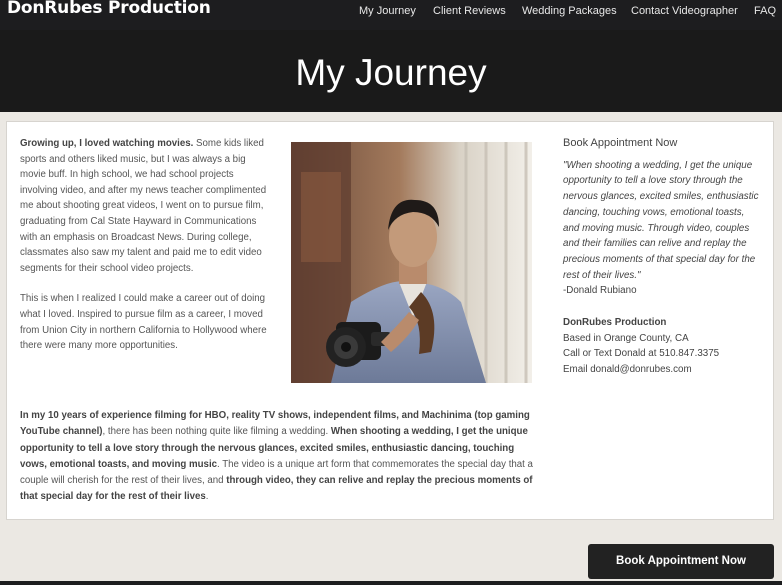 This screenshot has width=782, height=585. I want to click on bottom-bar, so click(391, 583).